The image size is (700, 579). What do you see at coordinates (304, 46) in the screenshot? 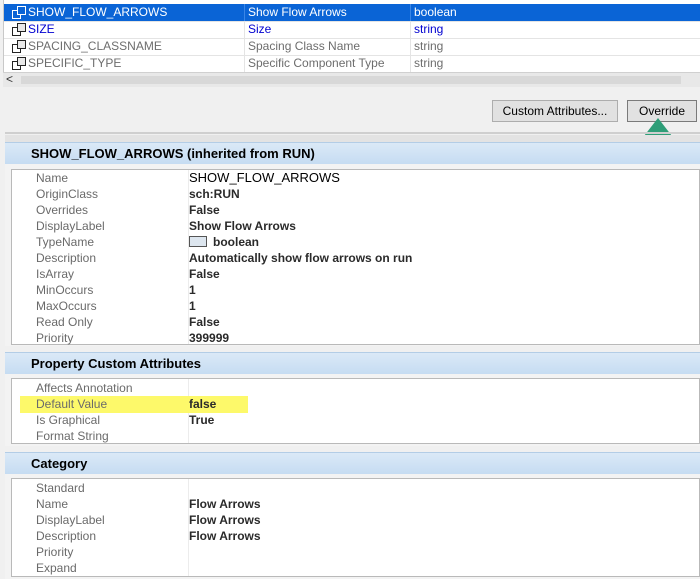
I see `property-display: Spacing Class Name` at bounding box center [304, 46].